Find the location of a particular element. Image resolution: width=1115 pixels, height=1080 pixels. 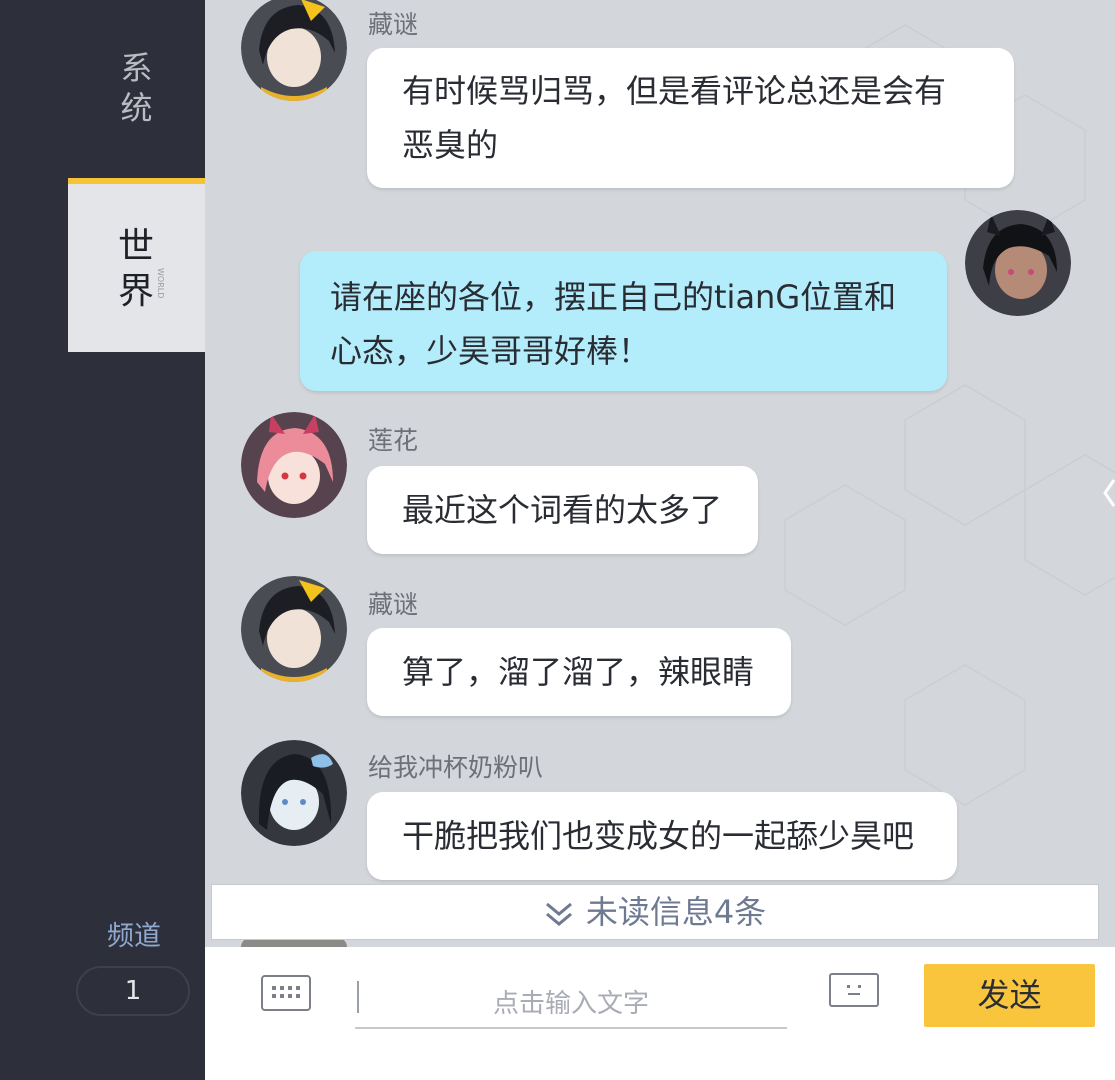

message-input: 点击输入文字 is located at coordinates (571, 999).